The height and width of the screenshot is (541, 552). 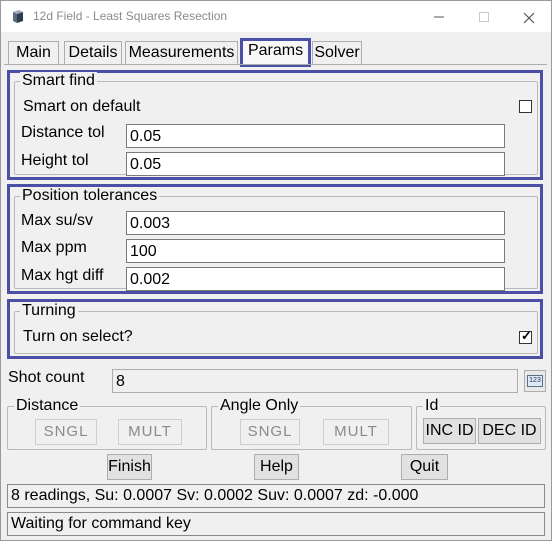 I want to click on tab-params: Params, so click(x=275, y=52).